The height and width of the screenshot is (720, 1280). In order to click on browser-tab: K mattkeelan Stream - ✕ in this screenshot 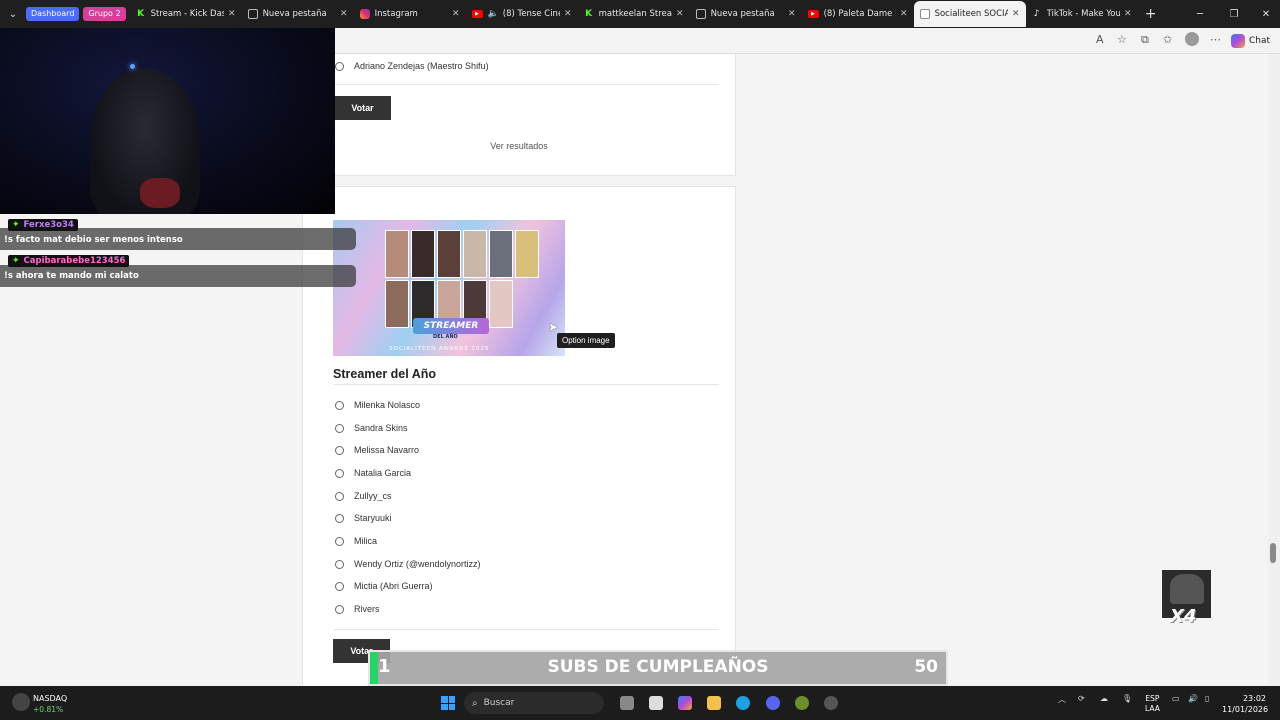, I will do `click(634, 14)`.